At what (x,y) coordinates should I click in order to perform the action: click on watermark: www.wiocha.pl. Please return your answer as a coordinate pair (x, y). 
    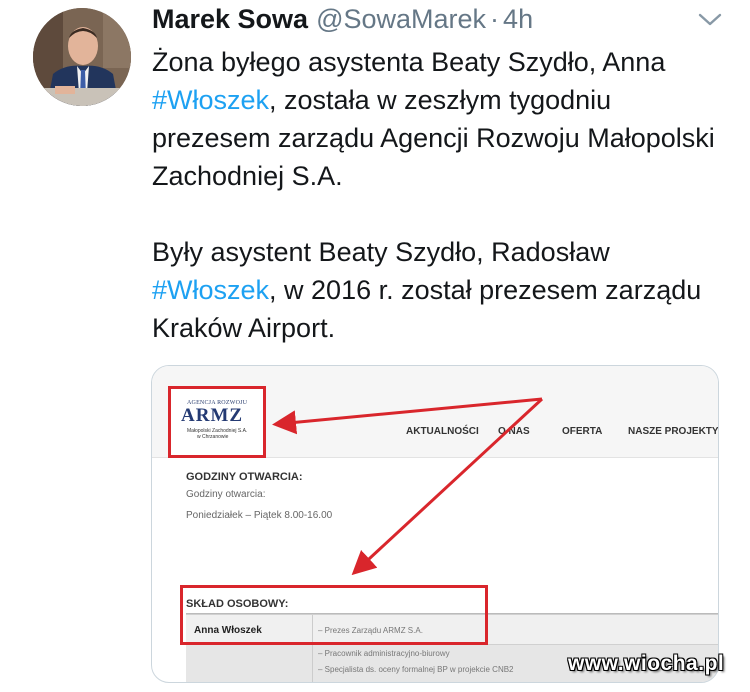
    Looking at the image, I should click on (646, 663).